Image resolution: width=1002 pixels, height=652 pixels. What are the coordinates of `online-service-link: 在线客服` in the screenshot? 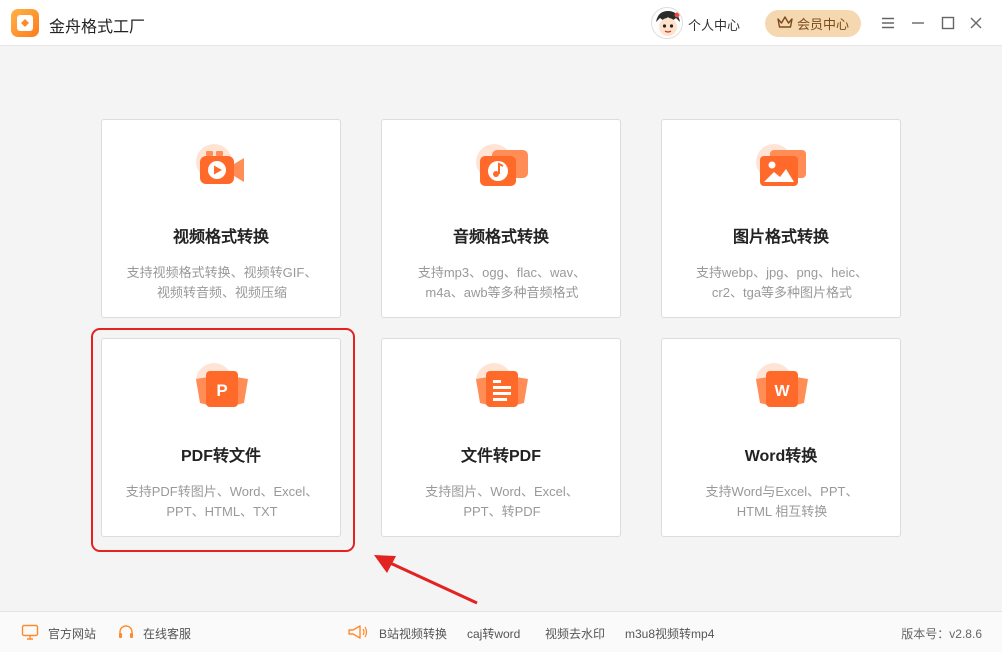 It's located at (167, 633).